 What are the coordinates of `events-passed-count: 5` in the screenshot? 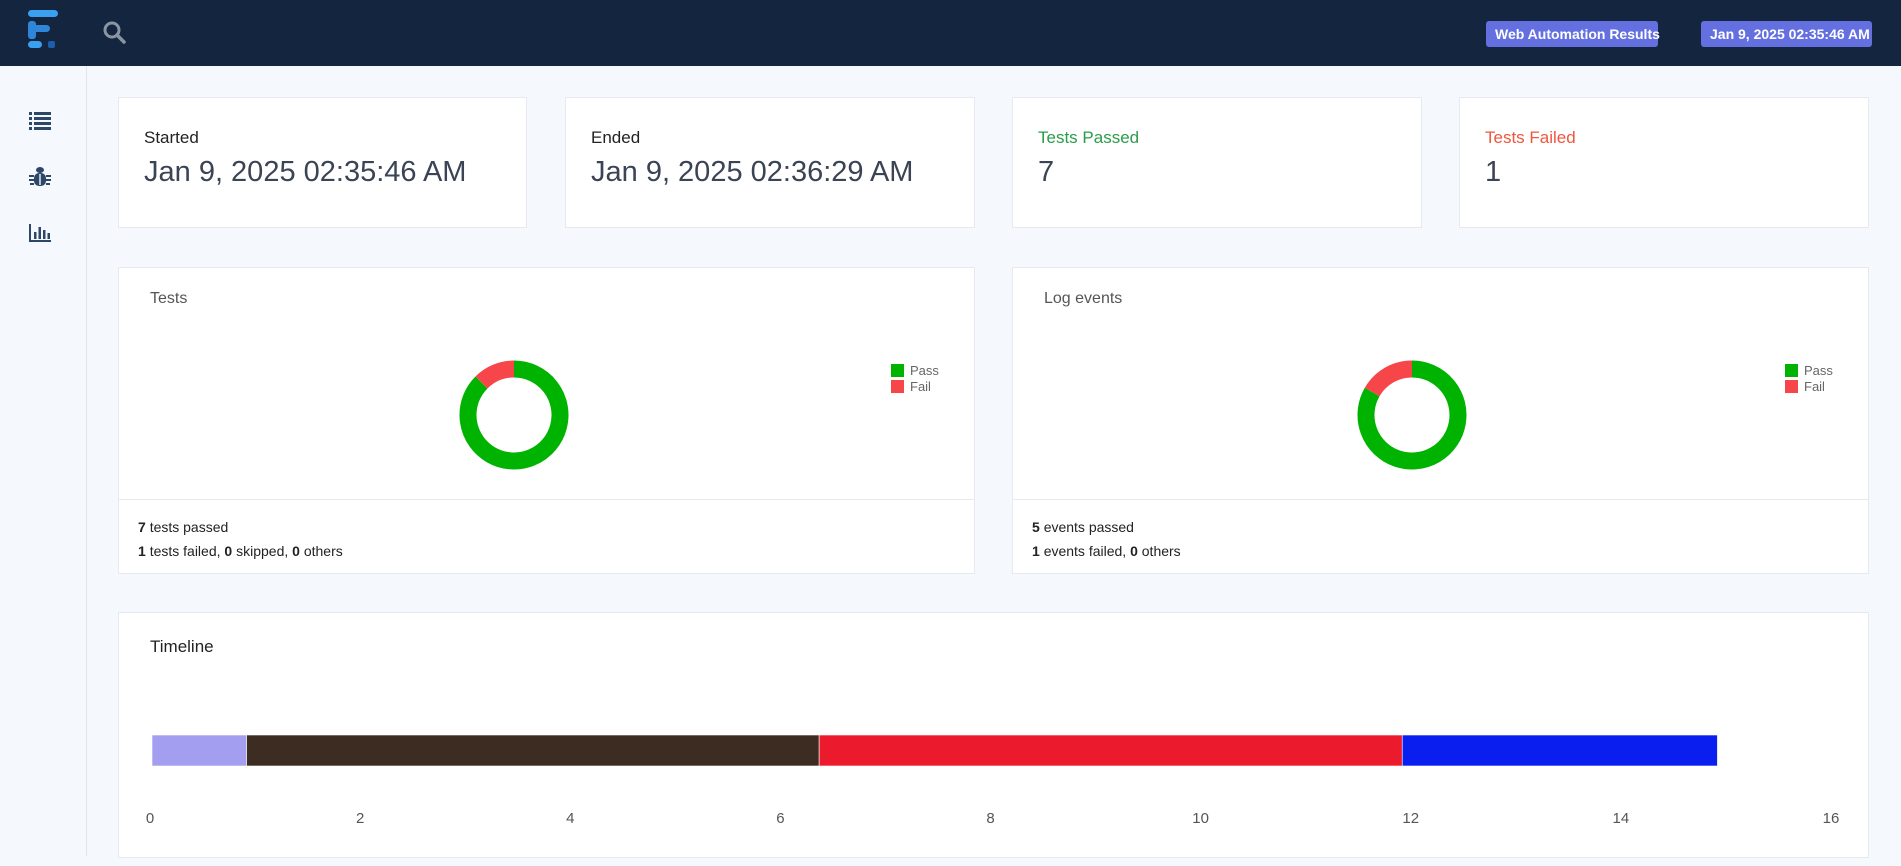 It's located at (1036, 527).